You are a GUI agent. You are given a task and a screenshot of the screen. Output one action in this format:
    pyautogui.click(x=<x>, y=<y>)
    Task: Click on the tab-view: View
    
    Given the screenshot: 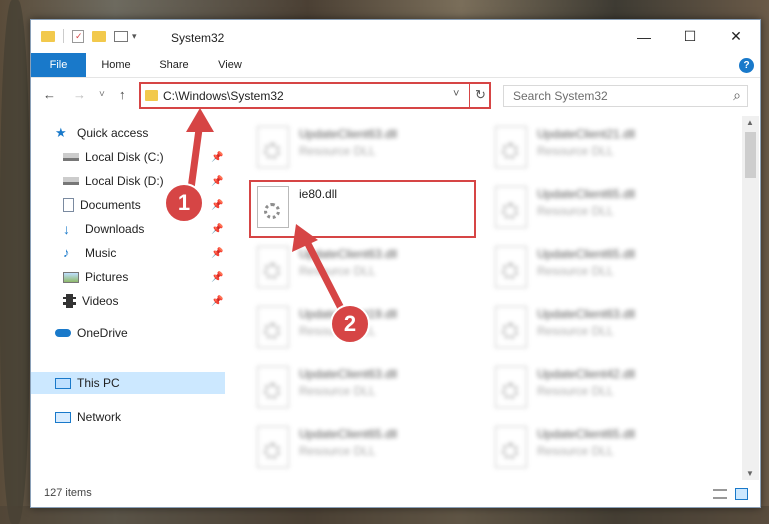 What is the action you would take?
    pyautogui.click(x=230, y=65)
    